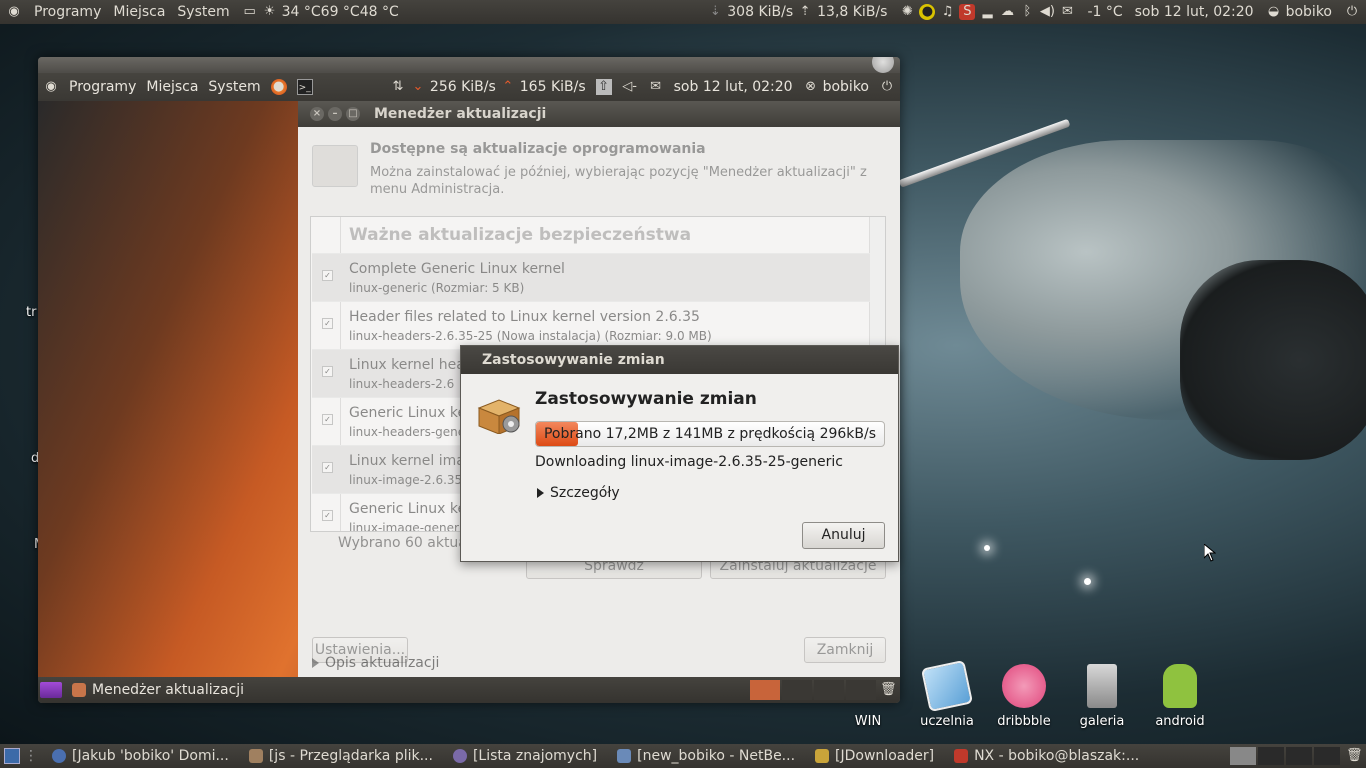  I want to click on upload-icon: ⇡, so click(805, 11).